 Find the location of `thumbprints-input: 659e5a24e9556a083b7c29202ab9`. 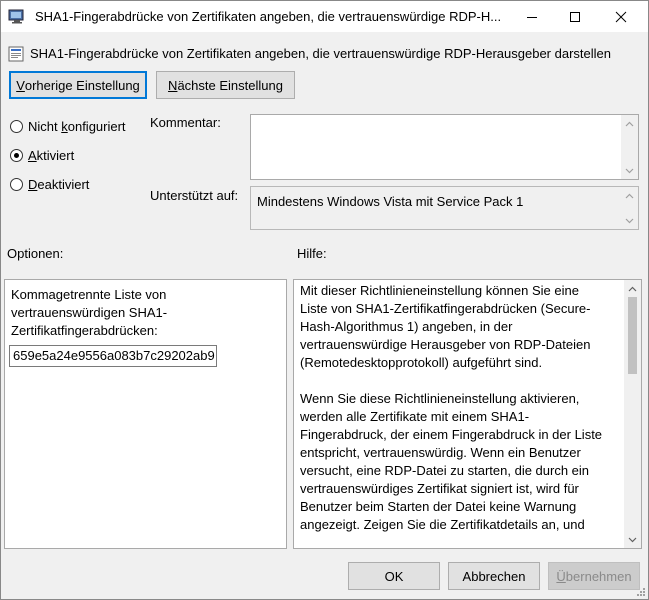

thumbprints-input: 659e5a24e9556a083b7c29202ab9 is located at coordinates (113, 356).